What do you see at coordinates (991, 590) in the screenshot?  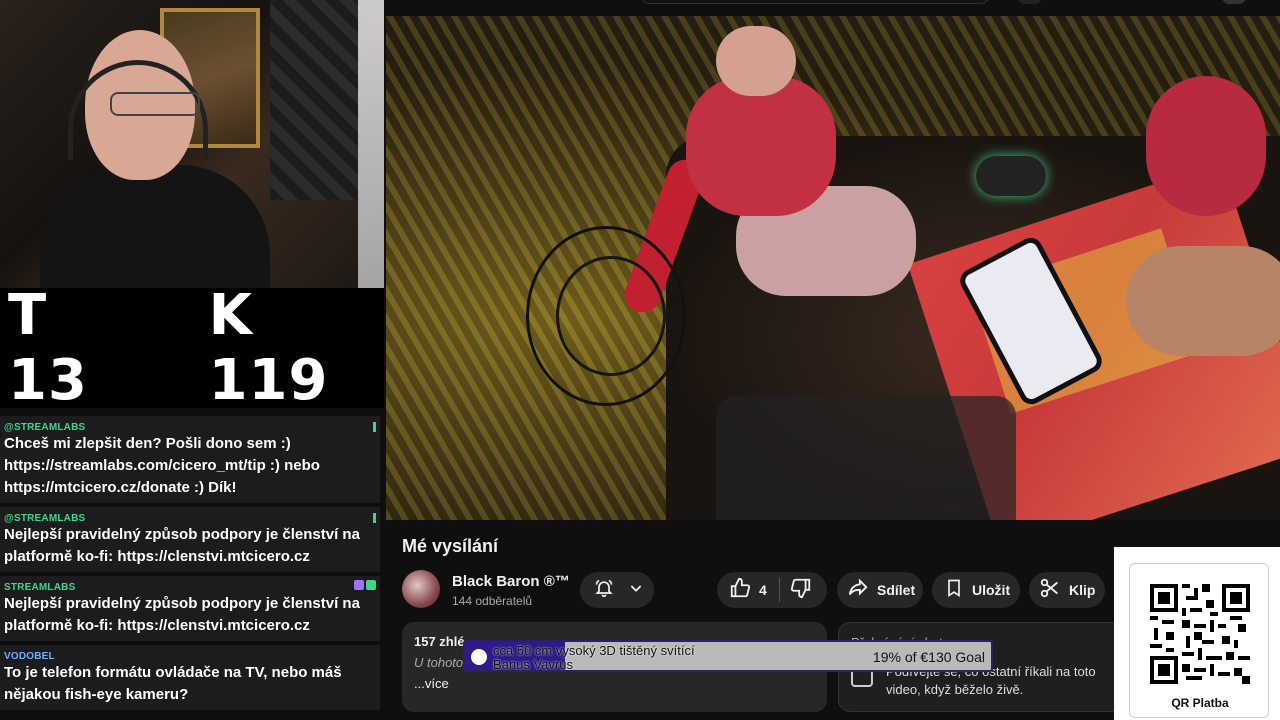 I see `save-label: Uložit` at bounding box center [991, 590].